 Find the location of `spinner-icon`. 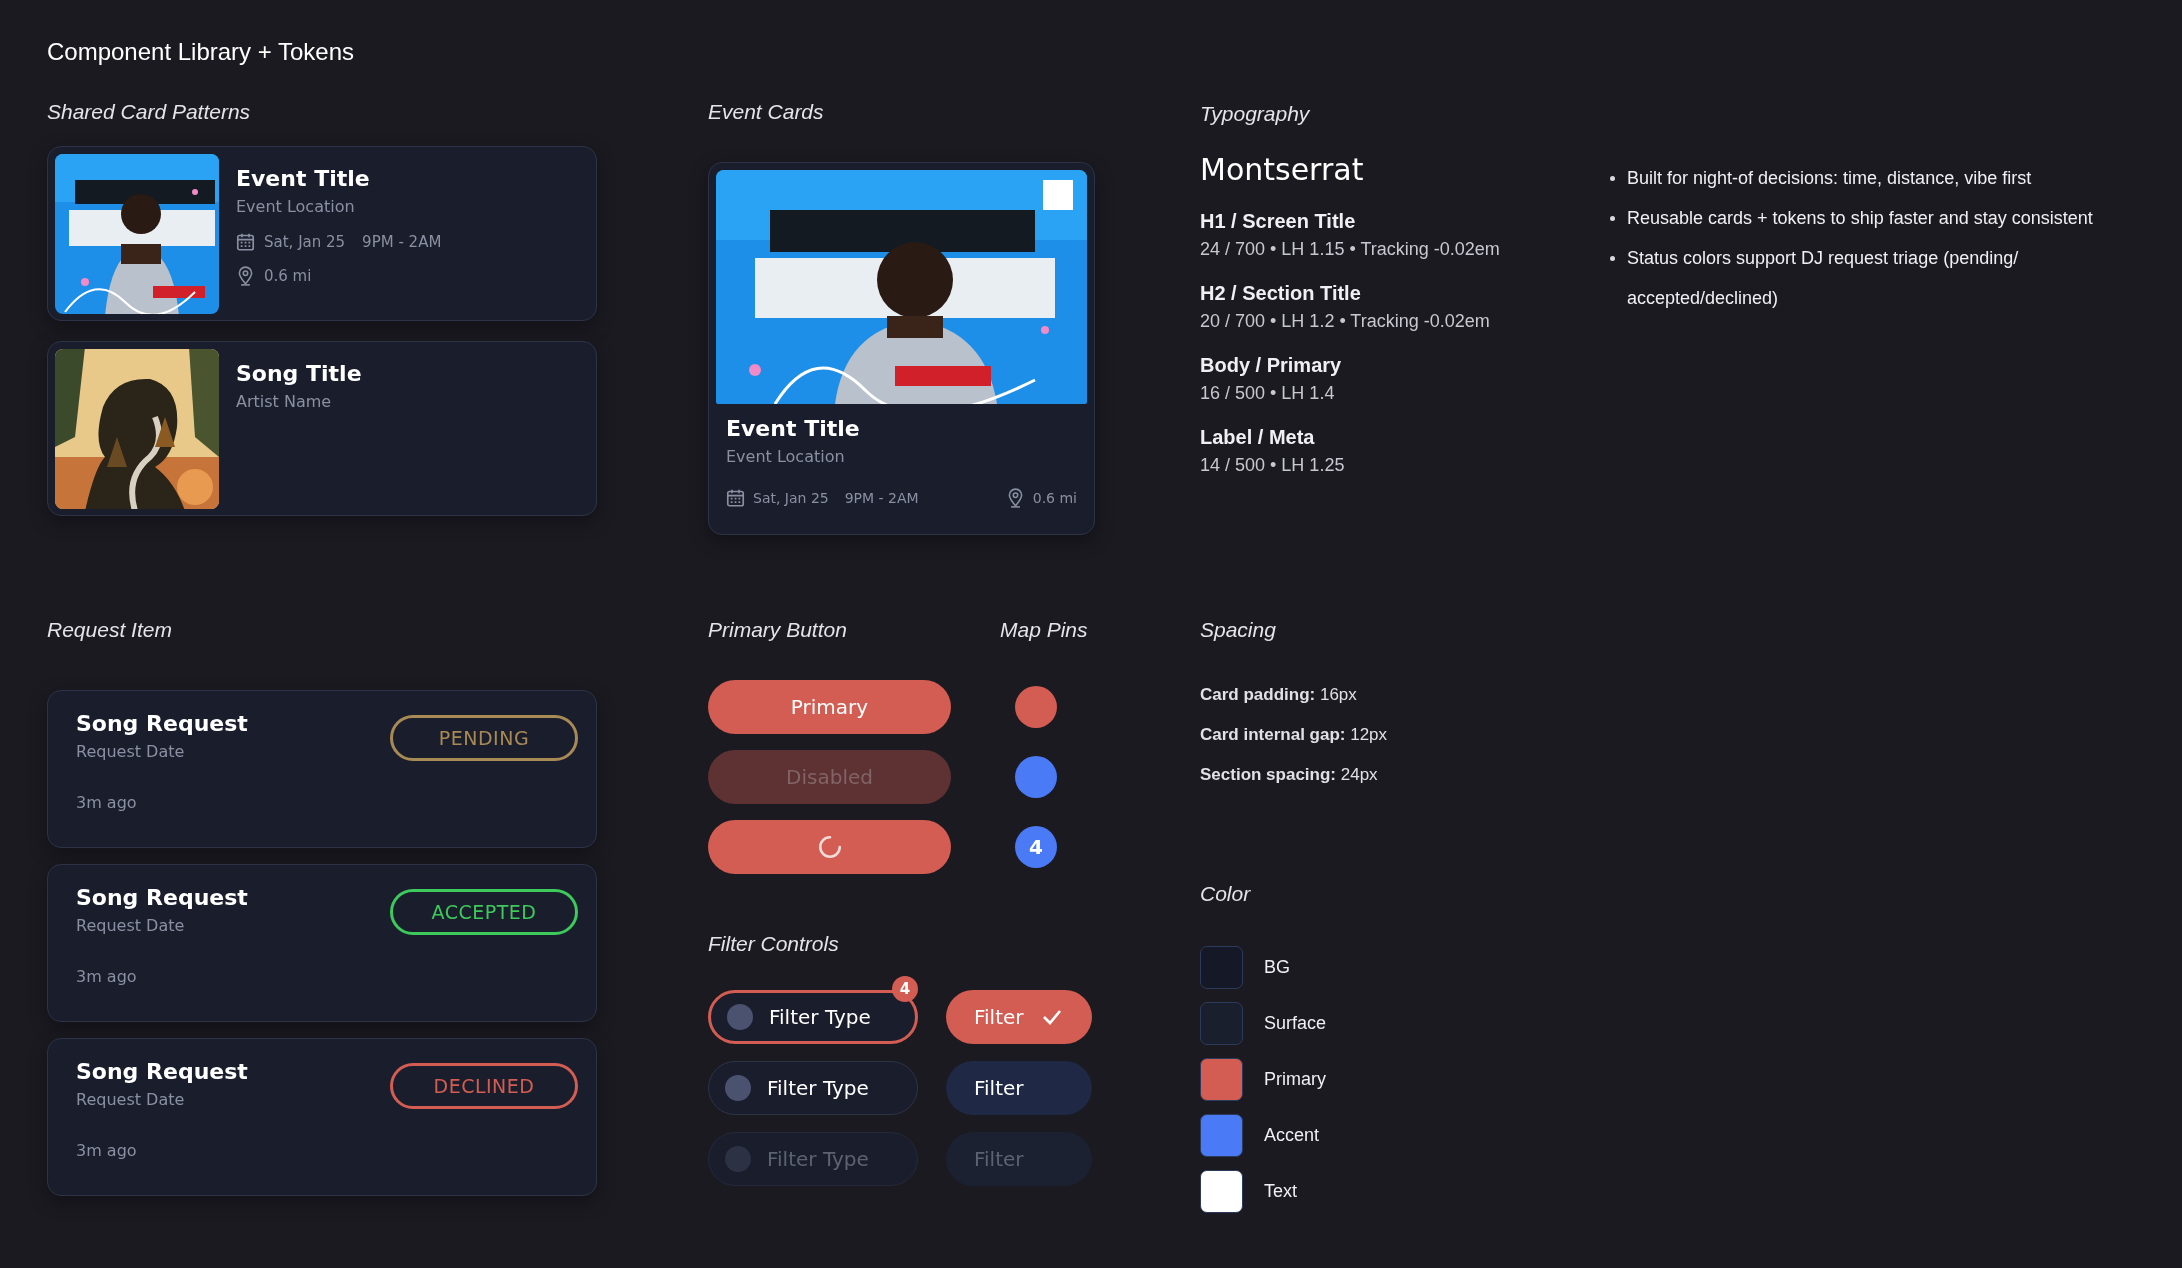

spinner-icon is located at coordinates (829, 847).